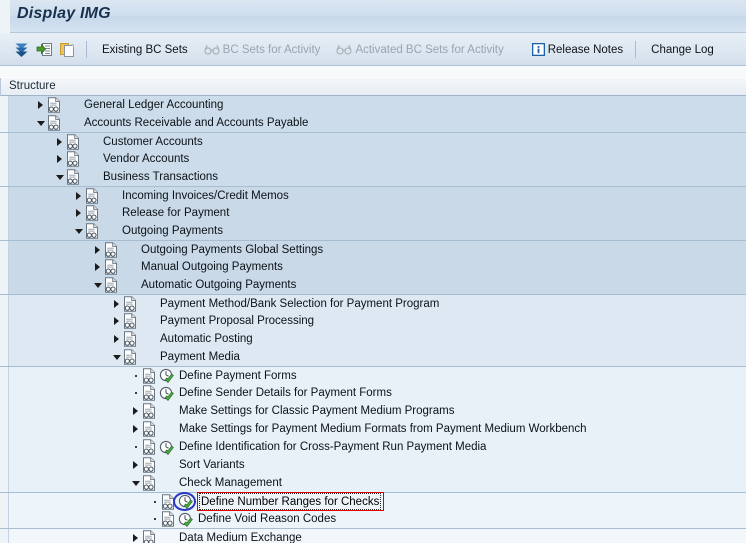 The height and width of the screenshot is (543, 746). What do you see at coordinates (200, 357) in the screenshot?
I see `tree-node-label: Payment Media` at bounding box center [200, 357].